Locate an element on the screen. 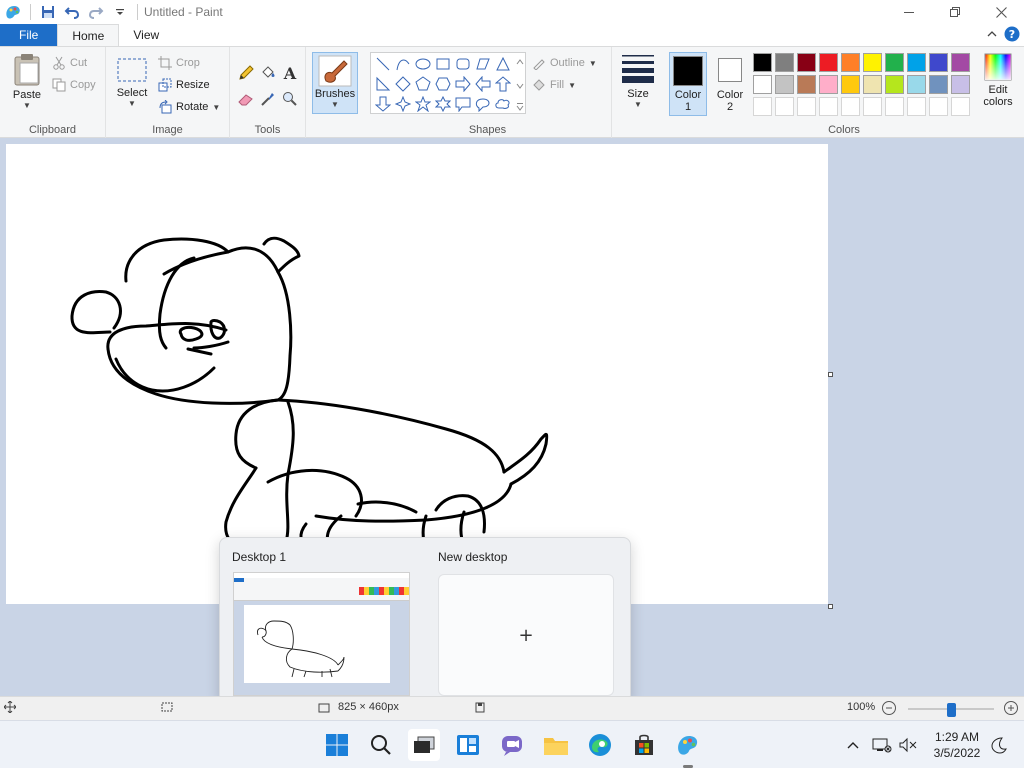  brushes-button: Brushes ▼ is located at coordinates (335, 83).